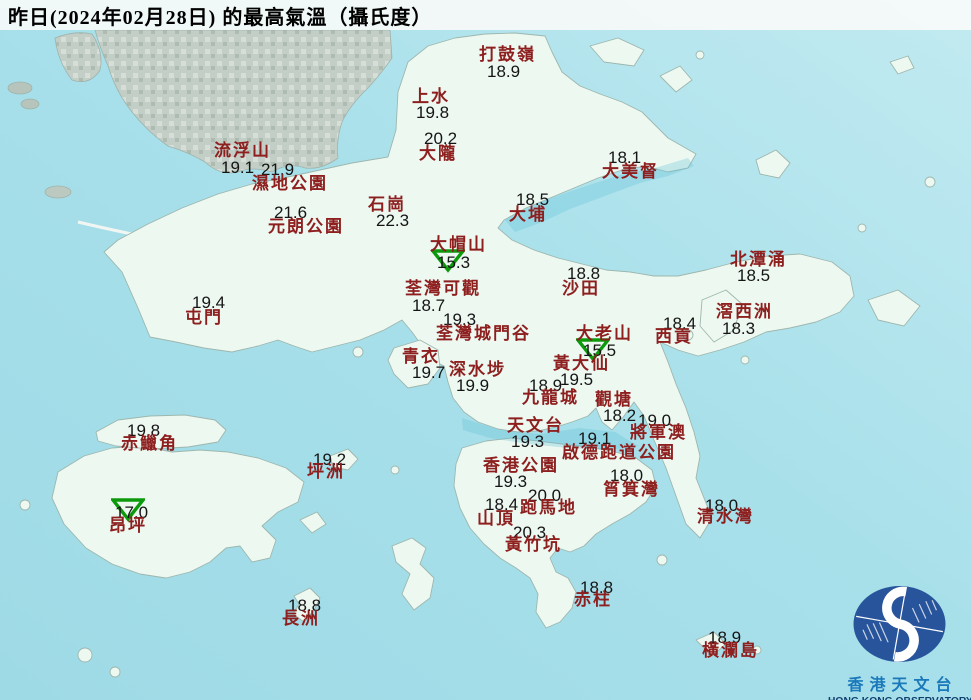  I want to click on station-name: 九龍城, so click(550, 397).